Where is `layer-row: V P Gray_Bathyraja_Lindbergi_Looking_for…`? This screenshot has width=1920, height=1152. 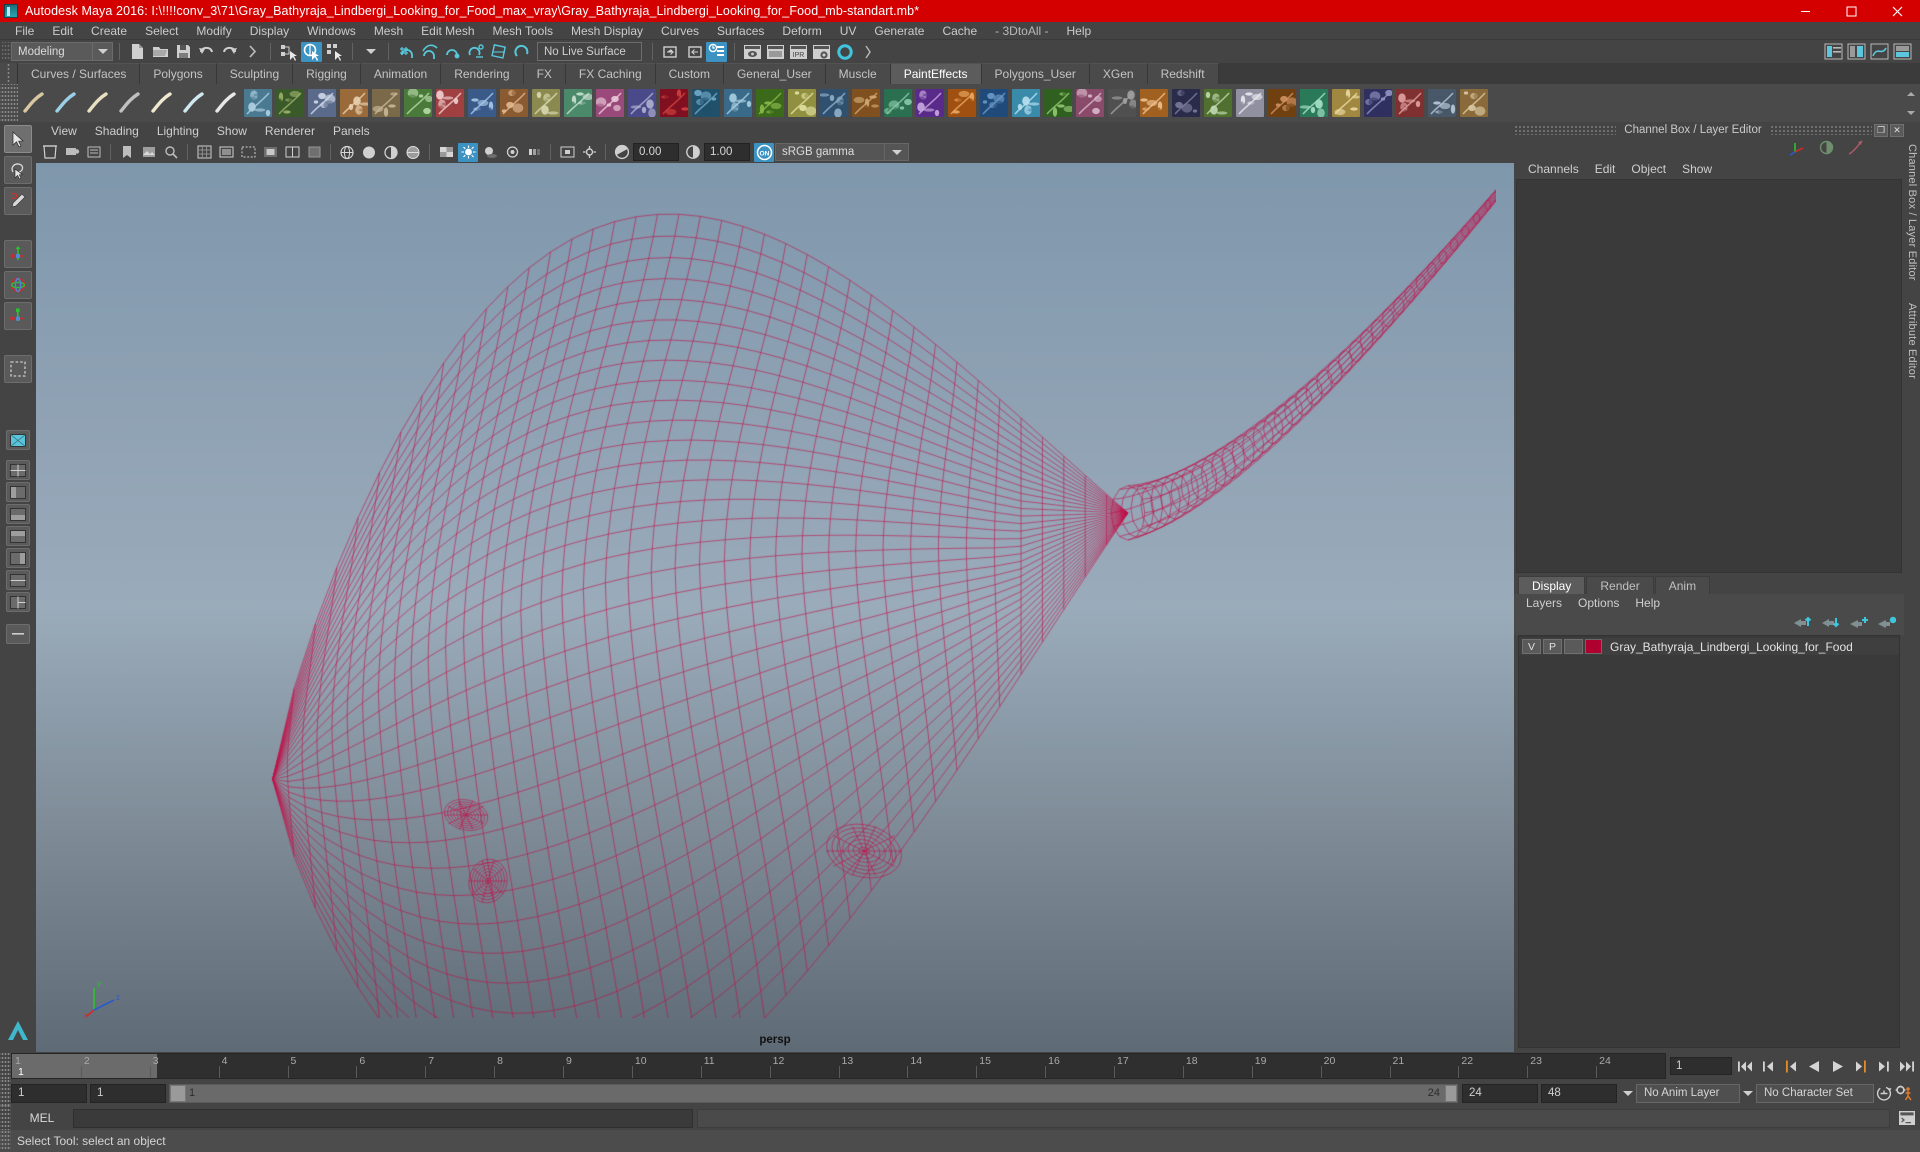
layer-row: V P Gray_Bathyraja_Lindbergi_Looking_for… is located at coordinates (1709, 646).